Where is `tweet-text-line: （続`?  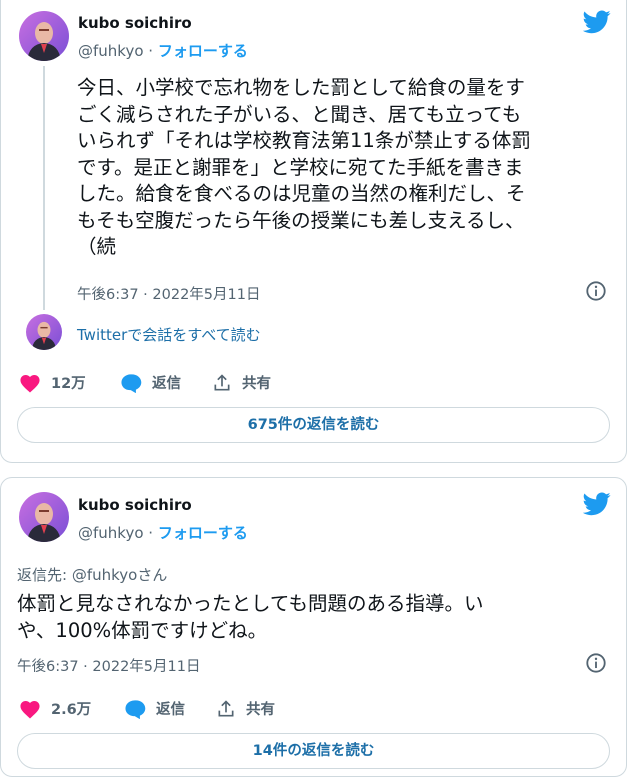
tweet-text-line: （続 is located at coordinates (97, 246).